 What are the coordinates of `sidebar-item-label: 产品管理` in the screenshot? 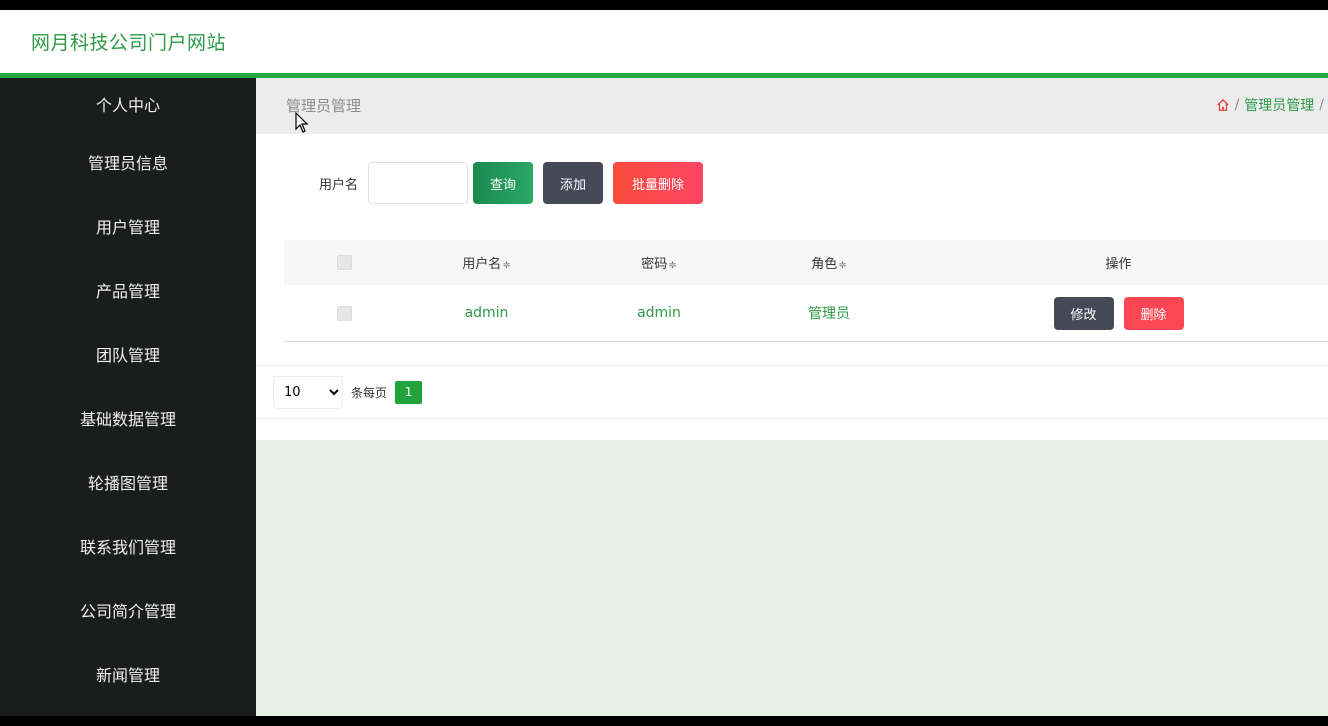 It's located at (127, 291).